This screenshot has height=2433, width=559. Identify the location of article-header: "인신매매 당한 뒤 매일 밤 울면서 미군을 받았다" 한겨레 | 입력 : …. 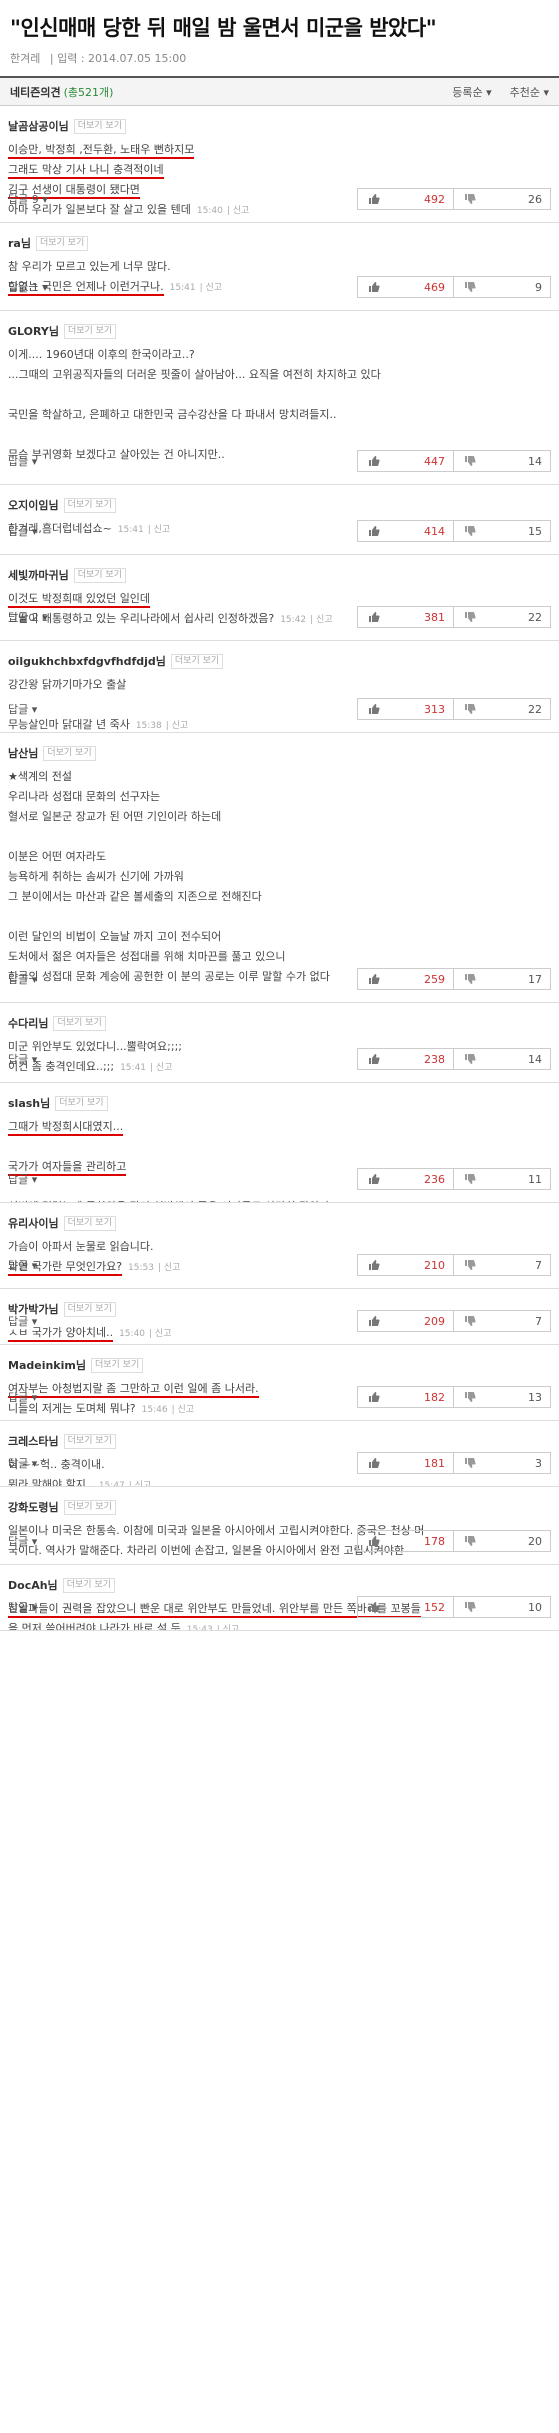
(279, 38).